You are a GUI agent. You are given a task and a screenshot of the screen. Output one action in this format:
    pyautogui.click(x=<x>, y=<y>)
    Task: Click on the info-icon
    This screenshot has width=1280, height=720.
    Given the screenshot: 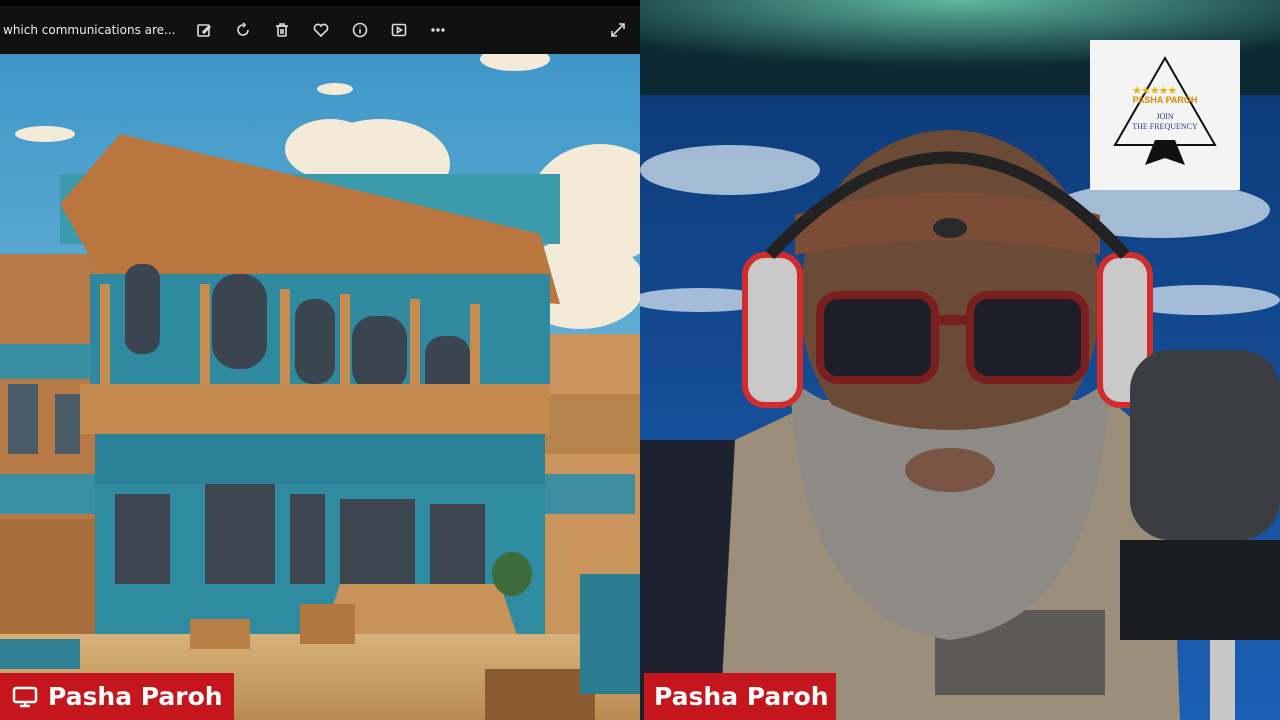 What is the action you would take?
    pyautogui.click(x=360, y=30)
    